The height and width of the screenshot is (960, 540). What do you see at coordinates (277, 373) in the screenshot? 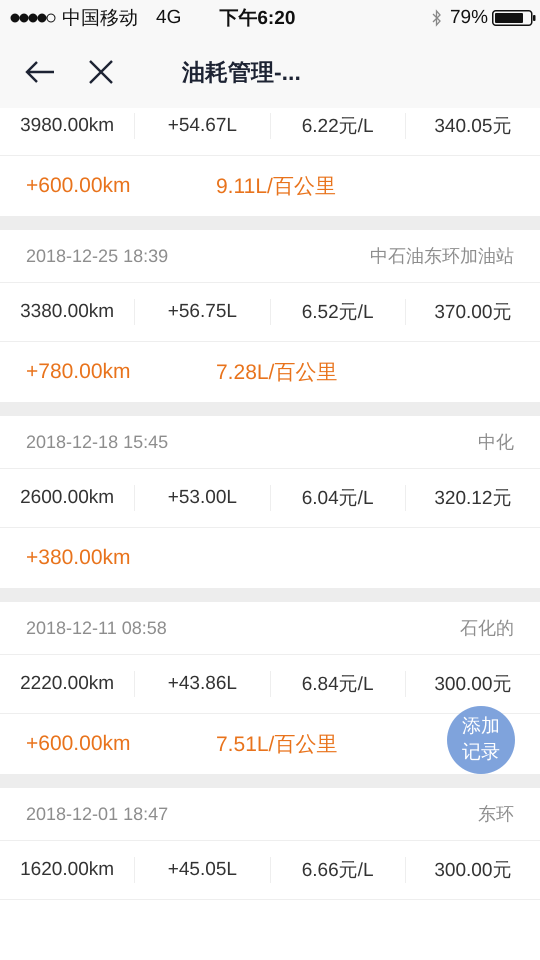
I see `consumption-value: 7.28L/百公里` at bounding box center [277, 373].